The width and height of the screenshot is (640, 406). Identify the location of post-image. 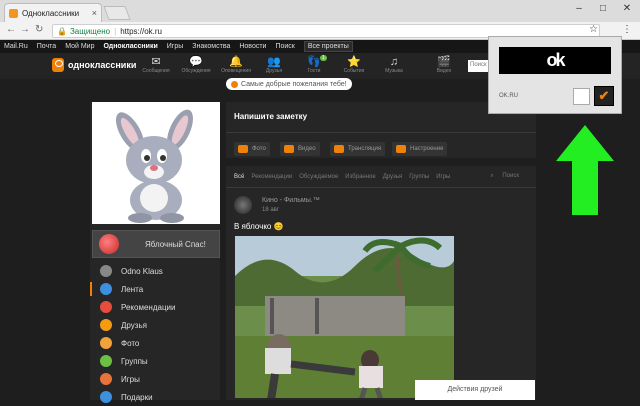
(344, 317).